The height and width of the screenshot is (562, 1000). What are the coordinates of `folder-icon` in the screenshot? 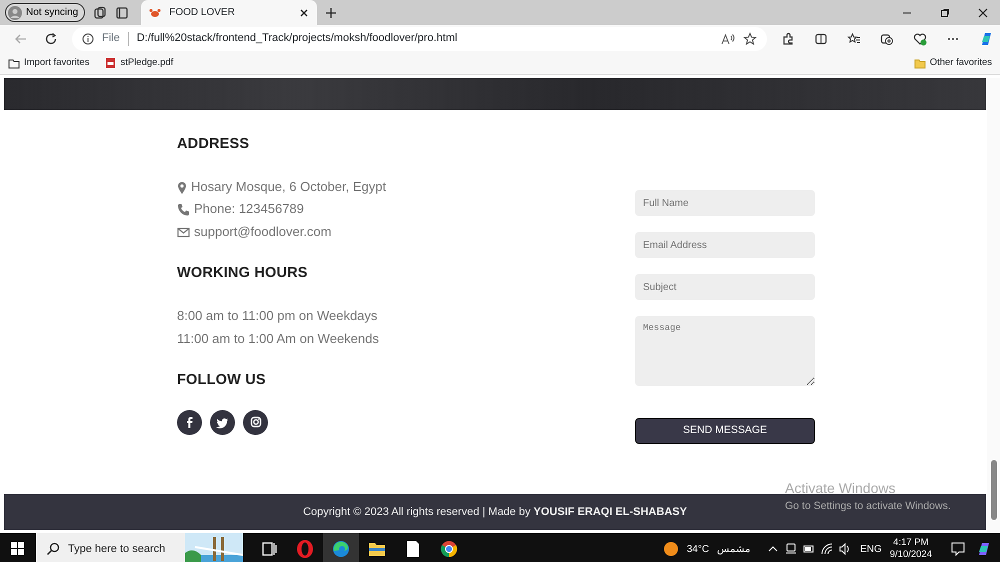 It's located at (920, 63).